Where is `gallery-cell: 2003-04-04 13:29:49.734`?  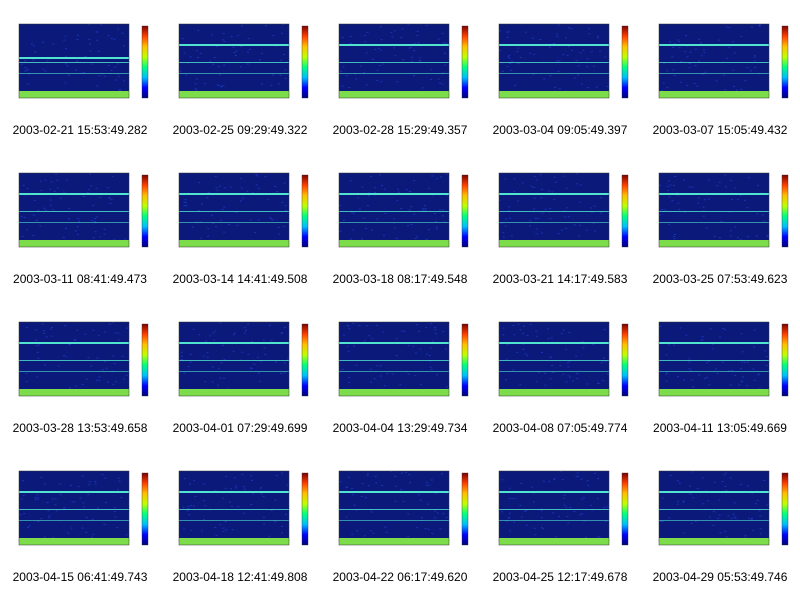
gallery-cell: 2003-04-04 13:29:49.734 is located at coordinates (400, 372).